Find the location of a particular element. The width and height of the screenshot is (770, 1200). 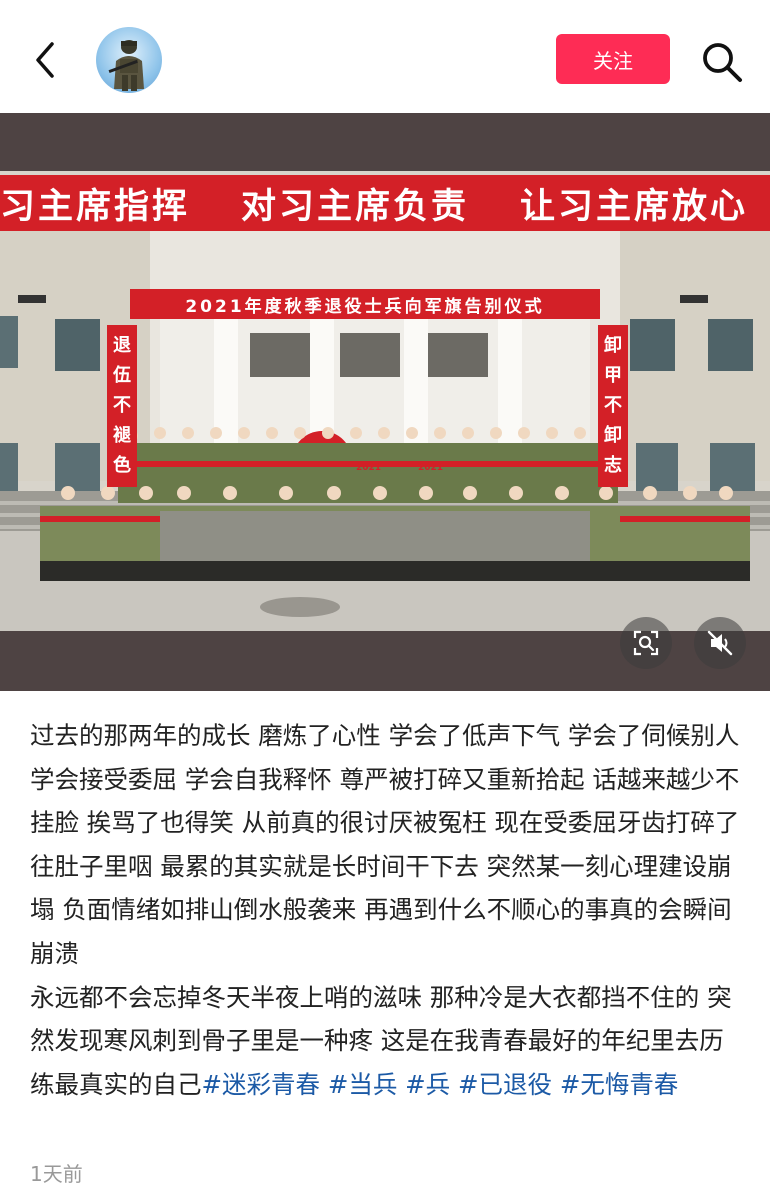

slogan-banner: 习主席指挥 对习主席负责 让习主席放心 is located at coordinates (385, 203).